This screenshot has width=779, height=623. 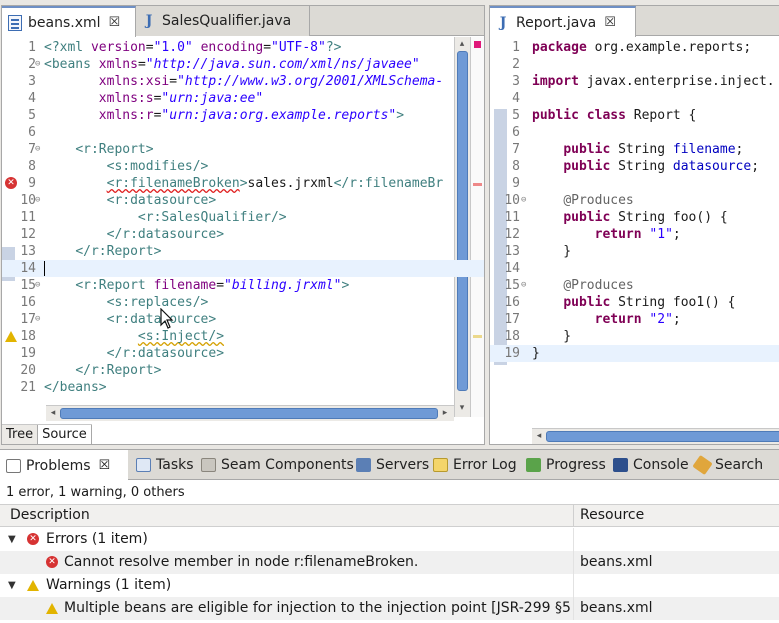 I want to click on code-line: 20 </r:Report>, so click(x=243, y=370).